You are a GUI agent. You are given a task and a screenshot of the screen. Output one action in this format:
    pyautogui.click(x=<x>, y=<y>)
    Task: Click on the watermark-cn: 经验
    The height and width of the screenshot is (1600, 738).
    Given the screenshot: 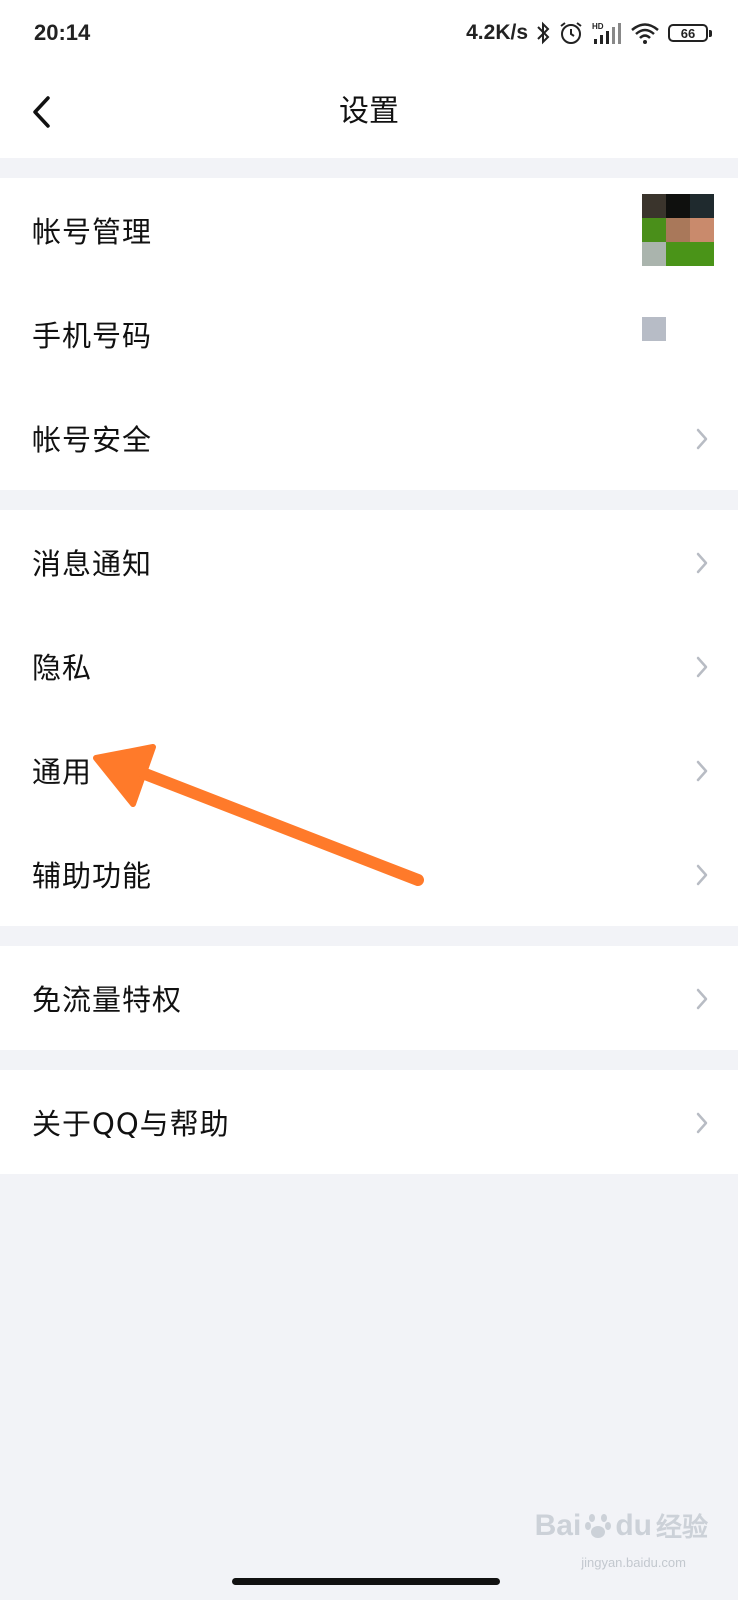 What is the action you would take?
    pyautogui.click(x=681, y=1527)
    